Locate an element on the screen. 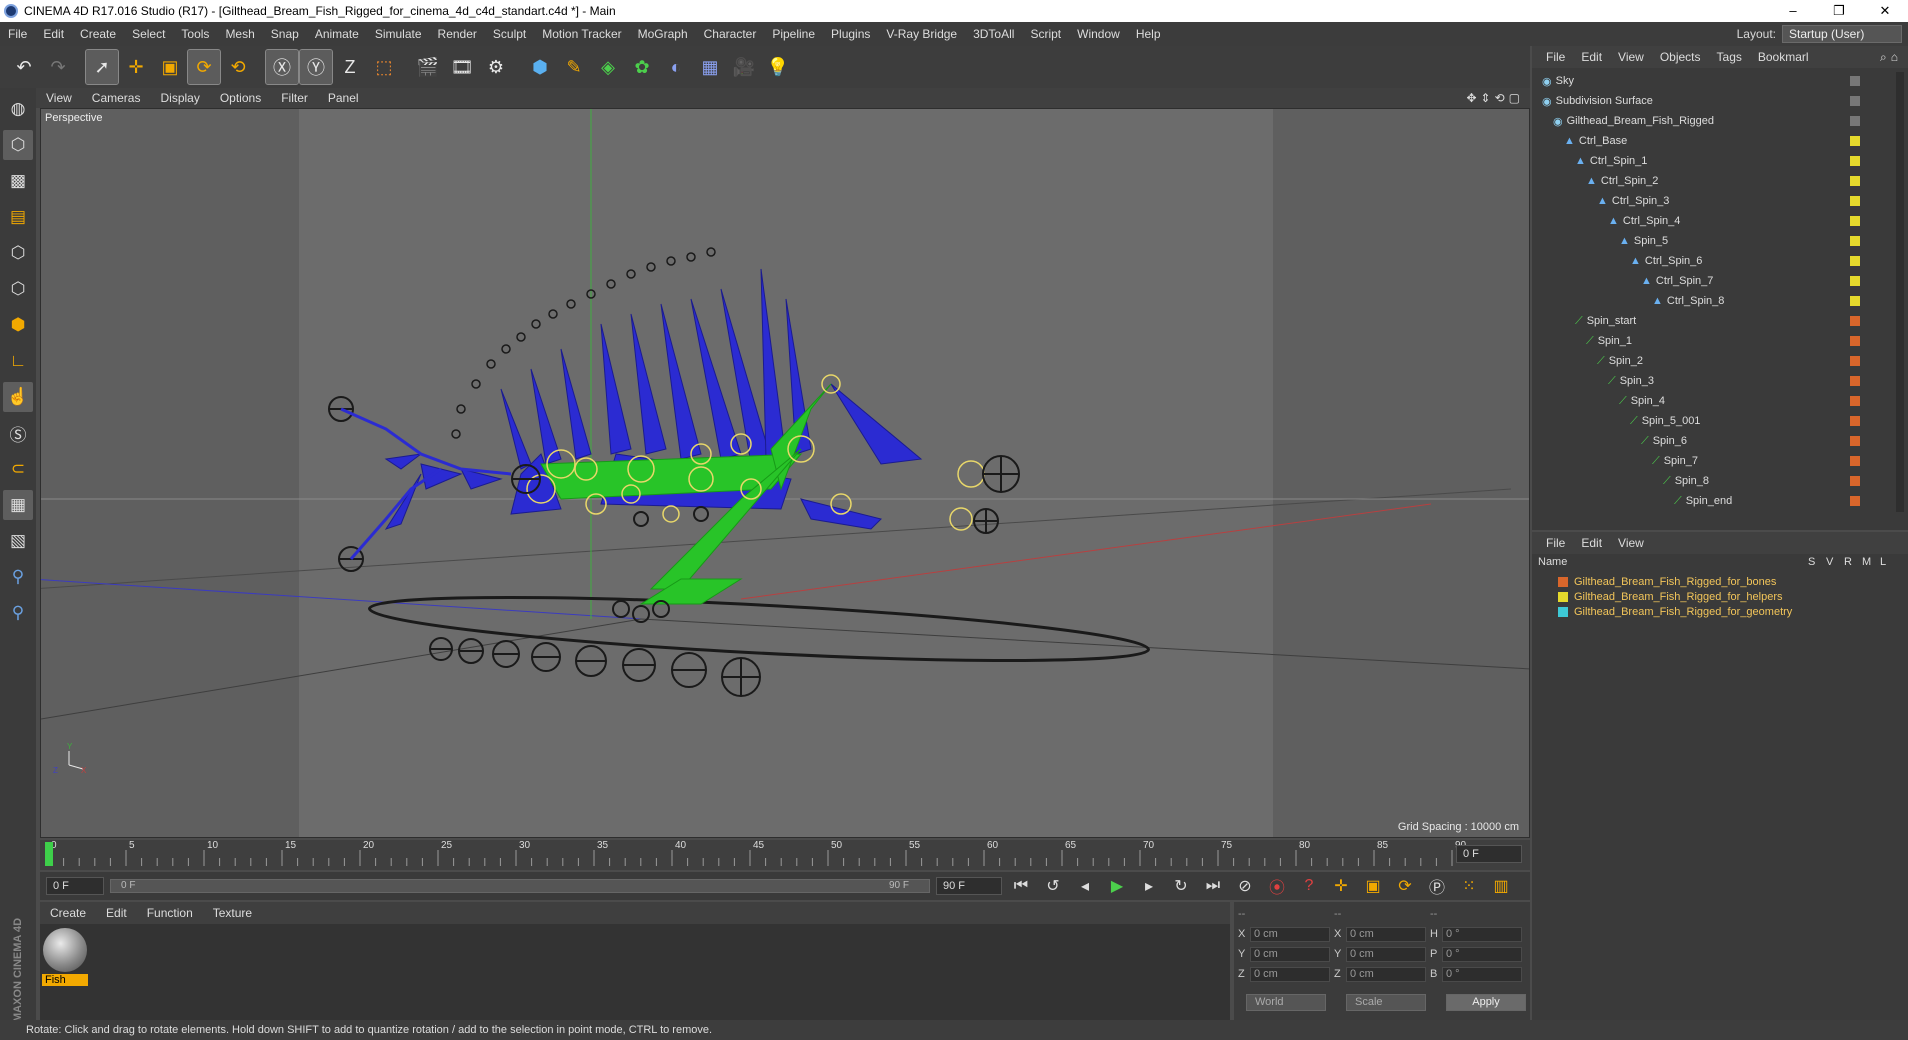 The width and height of the screenshot is (1908, 1040). menu-simulate: Simulate is located at coordinates (398, 34).